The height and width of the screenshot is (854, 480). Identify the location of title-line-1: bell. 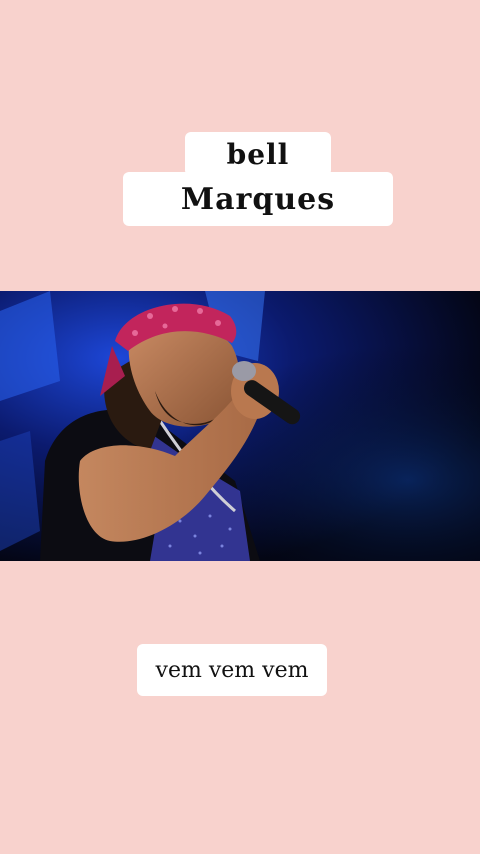
(258, 154).